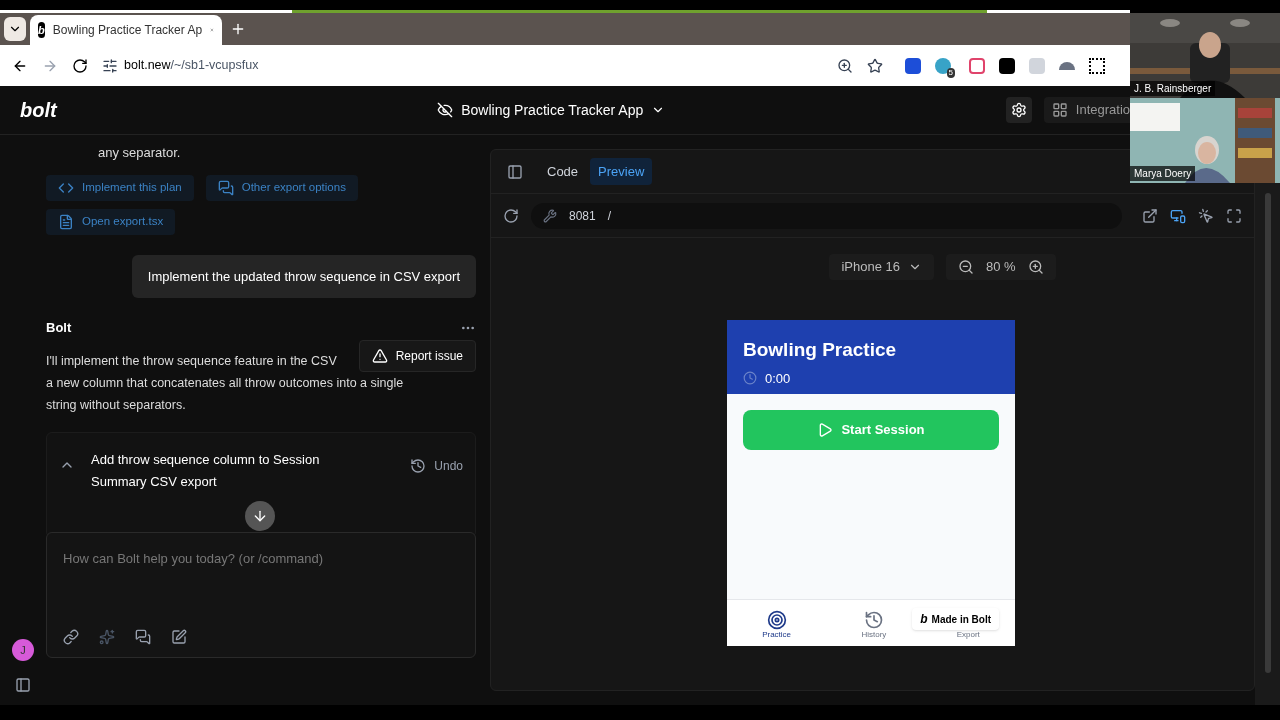 This screenshot has width=1280, height=720. What do you see at coordinates (261, 558) in the screenshot?
I see `chat-input-field: How can Bolt help you today? (or /command)` at bounding box center [261, 558].